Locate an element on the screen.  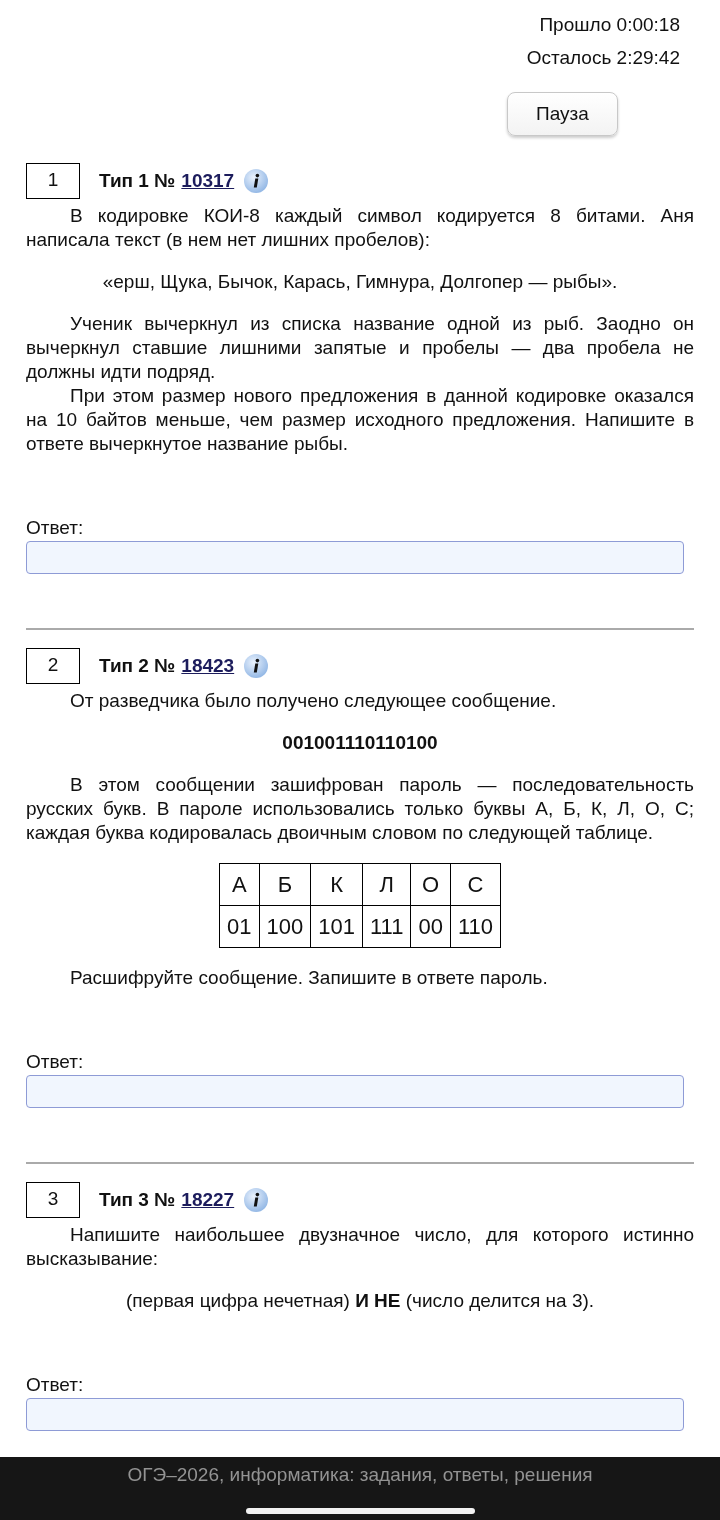
task-type: Тип 3 № is located at coordinates (137, 1200).